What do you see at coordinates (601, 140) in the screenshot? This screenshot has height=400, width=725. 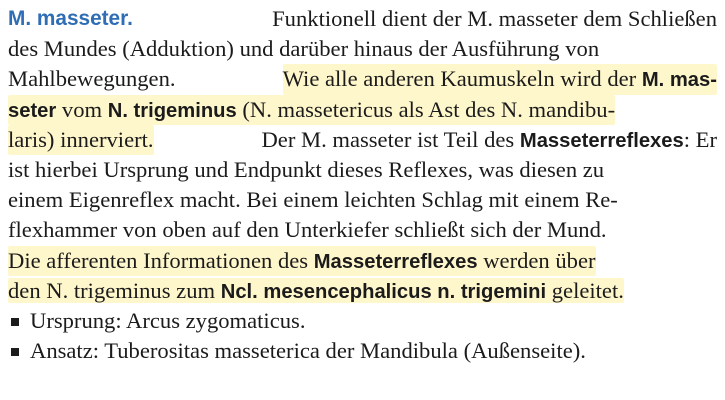 I see `bold-term: Masseterreflexes` at bounding box center [601, 140].